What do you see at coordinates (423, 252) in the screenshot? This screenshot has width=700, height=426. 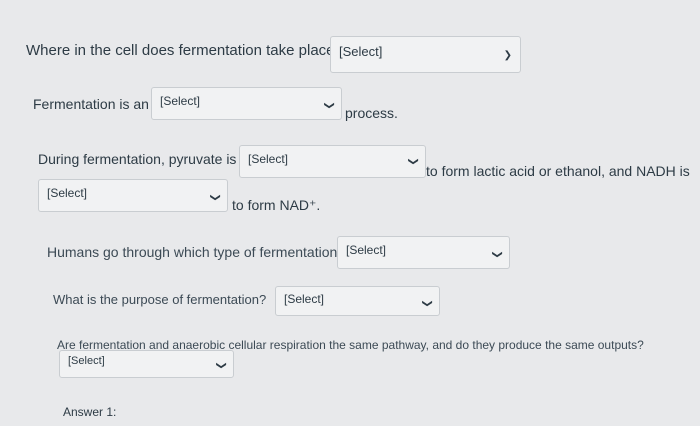 I see `question-4-dropdown: [Select] ❯` at bounding box center [423, 252].